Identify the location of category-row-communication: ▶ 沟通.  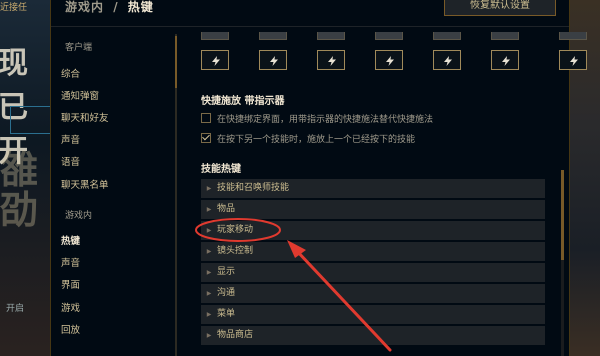
(373, 293).